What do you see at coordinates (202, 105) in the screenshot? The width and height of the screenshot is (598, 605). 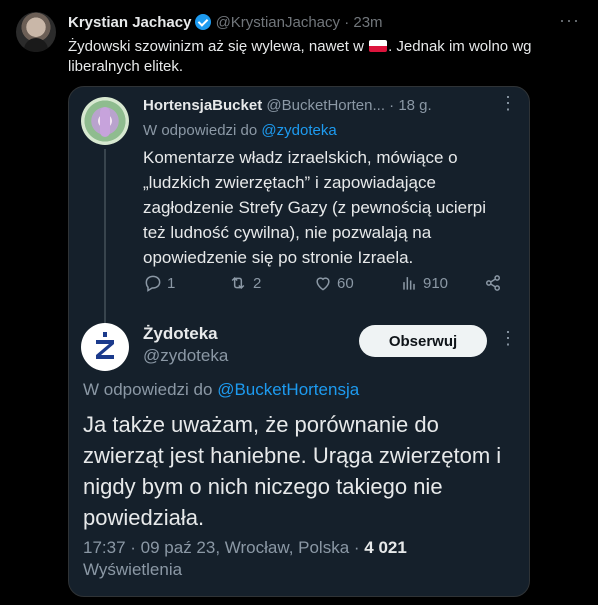 I see `reply-author-name: HortensjaBucket` at bounding box center [202, 105].